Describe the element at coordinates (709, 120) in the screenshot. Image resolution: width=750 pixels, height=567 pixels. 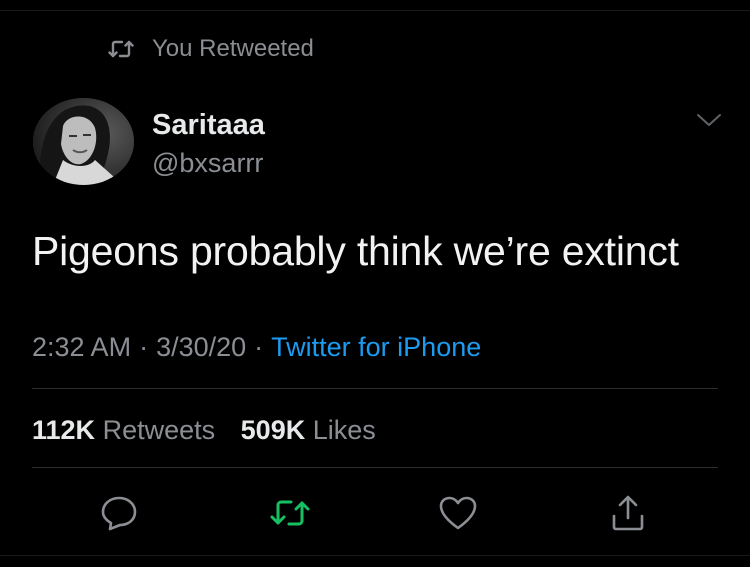
I see `chevron-down-icon` at that location.